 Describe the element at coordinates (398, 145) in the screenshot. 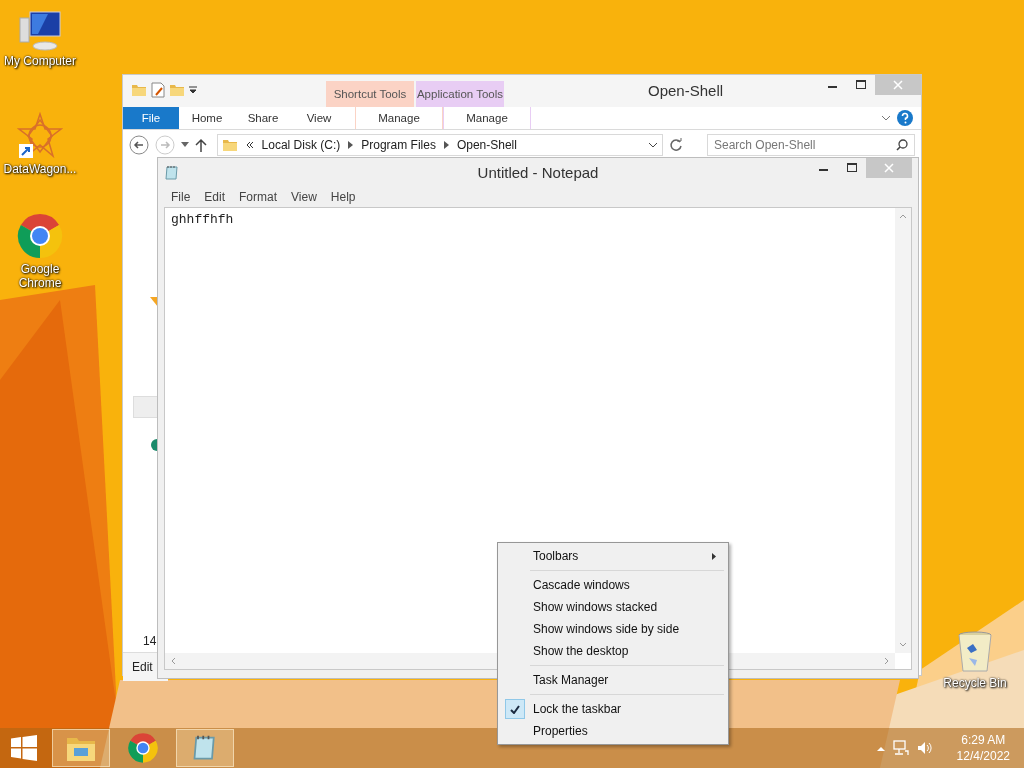

I see `breadcrumb: Program Files` at that location.